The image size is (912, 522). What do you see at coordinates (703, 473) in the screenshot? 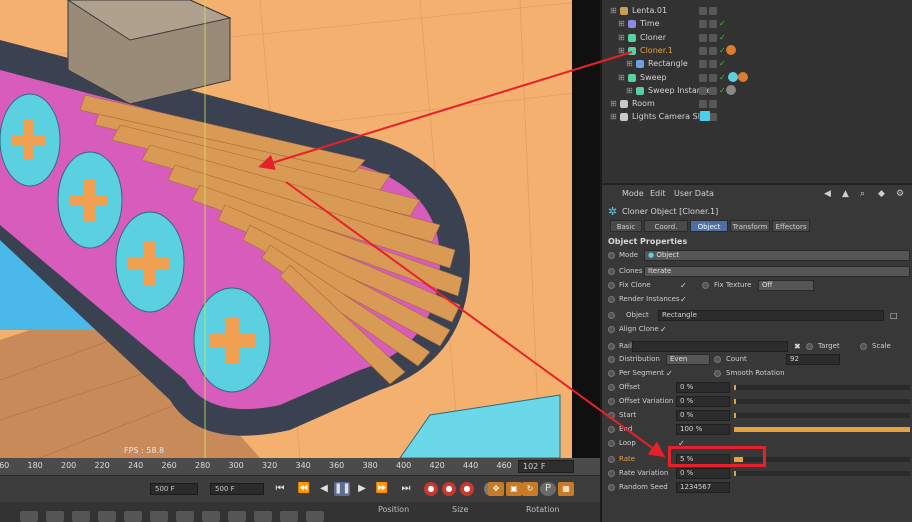
I see `rate-variation-field: 0 %` at bounding box center [703, 473].